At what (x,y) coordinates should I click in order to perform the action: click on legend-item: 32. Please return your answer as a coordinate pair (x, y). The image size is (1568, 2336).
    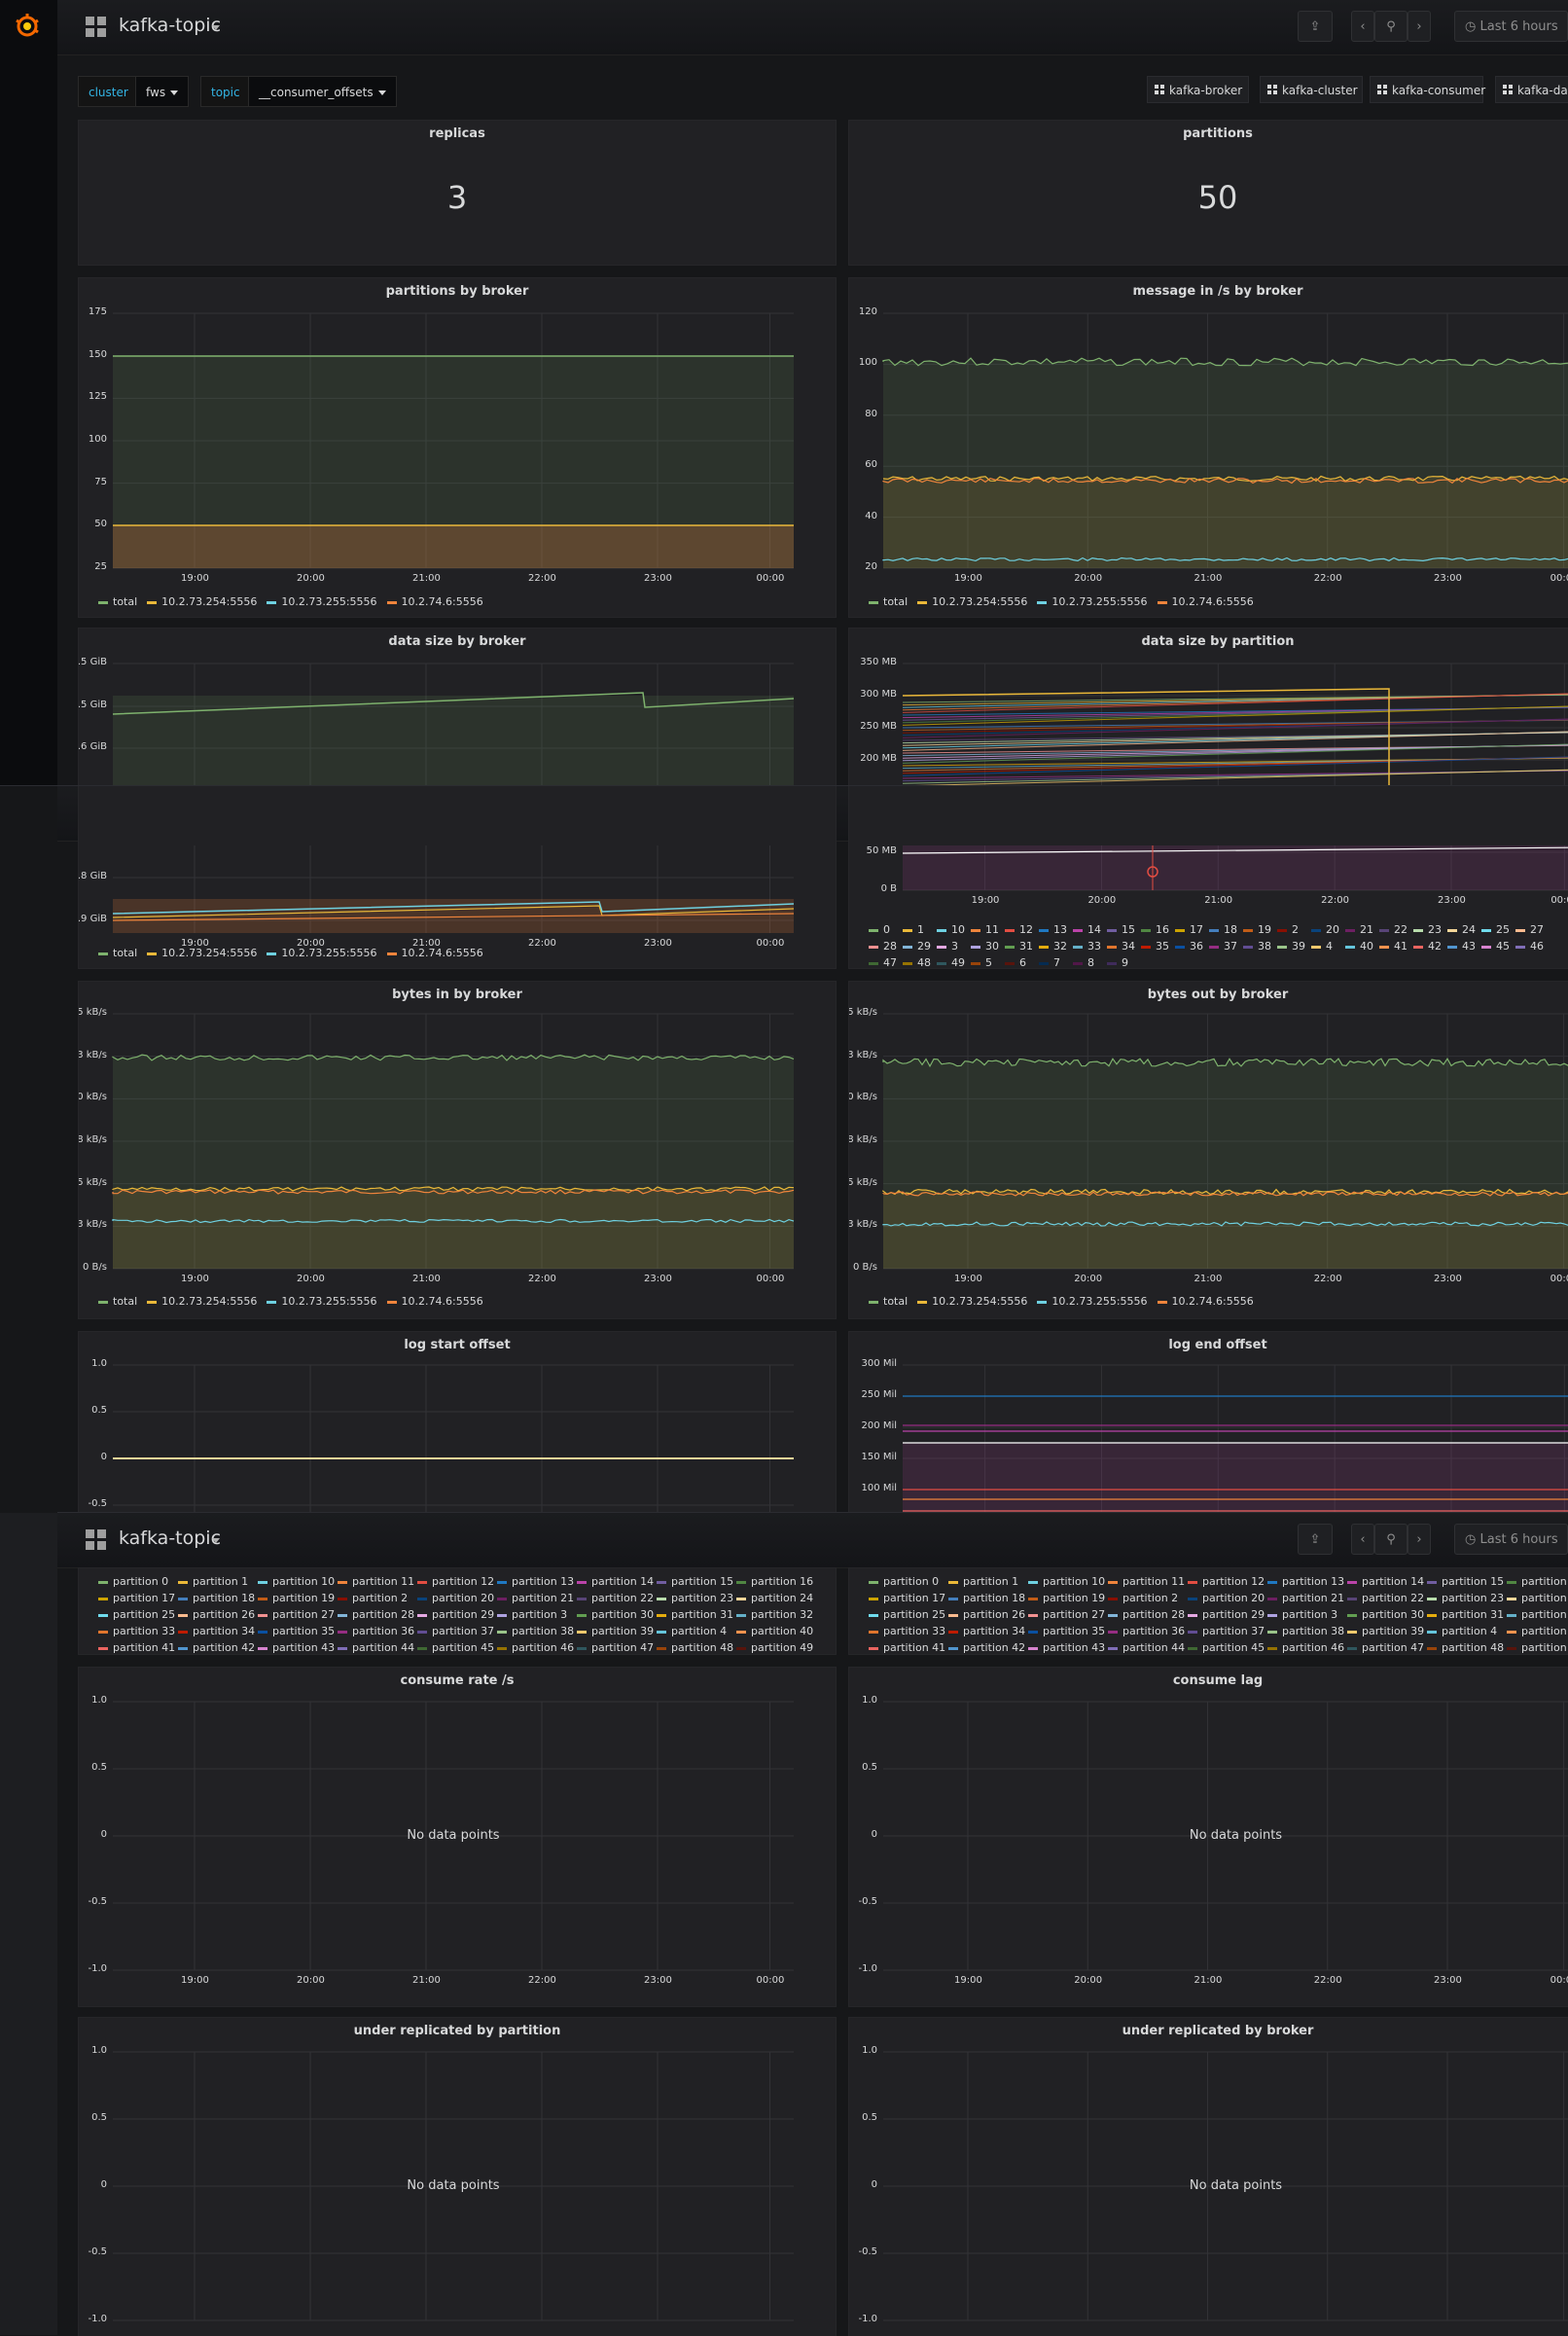
    Looking at the image, I should click on (1053, 946).